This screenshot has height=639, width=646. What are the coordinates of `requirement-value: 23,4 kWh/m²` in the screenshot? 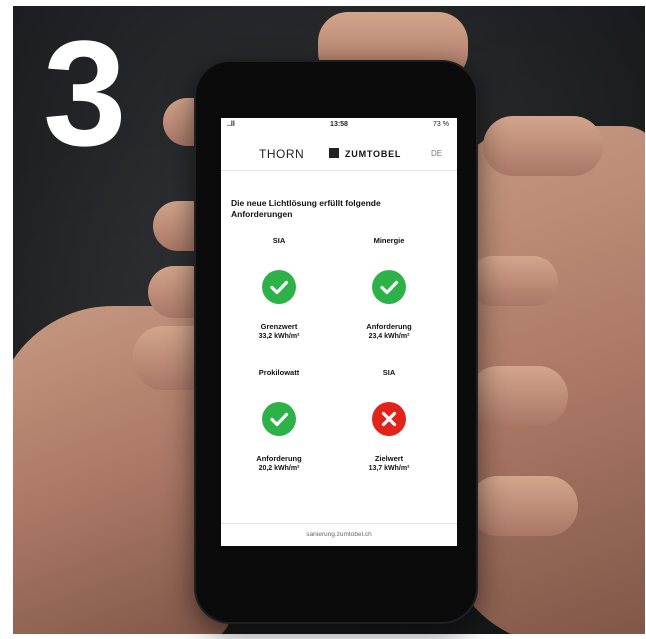 It's located at (389, 336).